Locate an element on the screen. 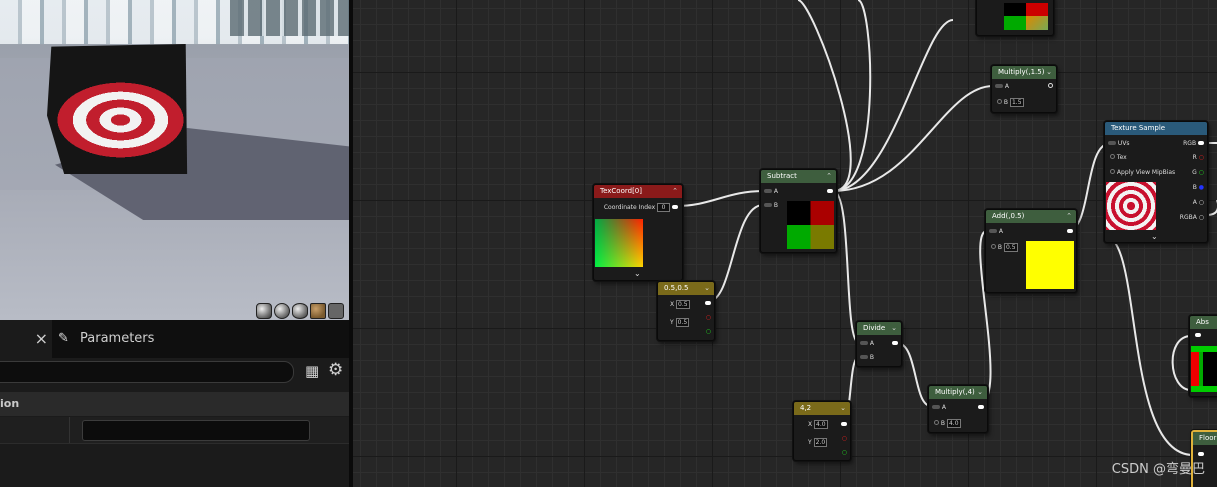 The height and width of the screenshot is (487, 1217). cylinder-preview-icon is located at coordinates (264, 311).